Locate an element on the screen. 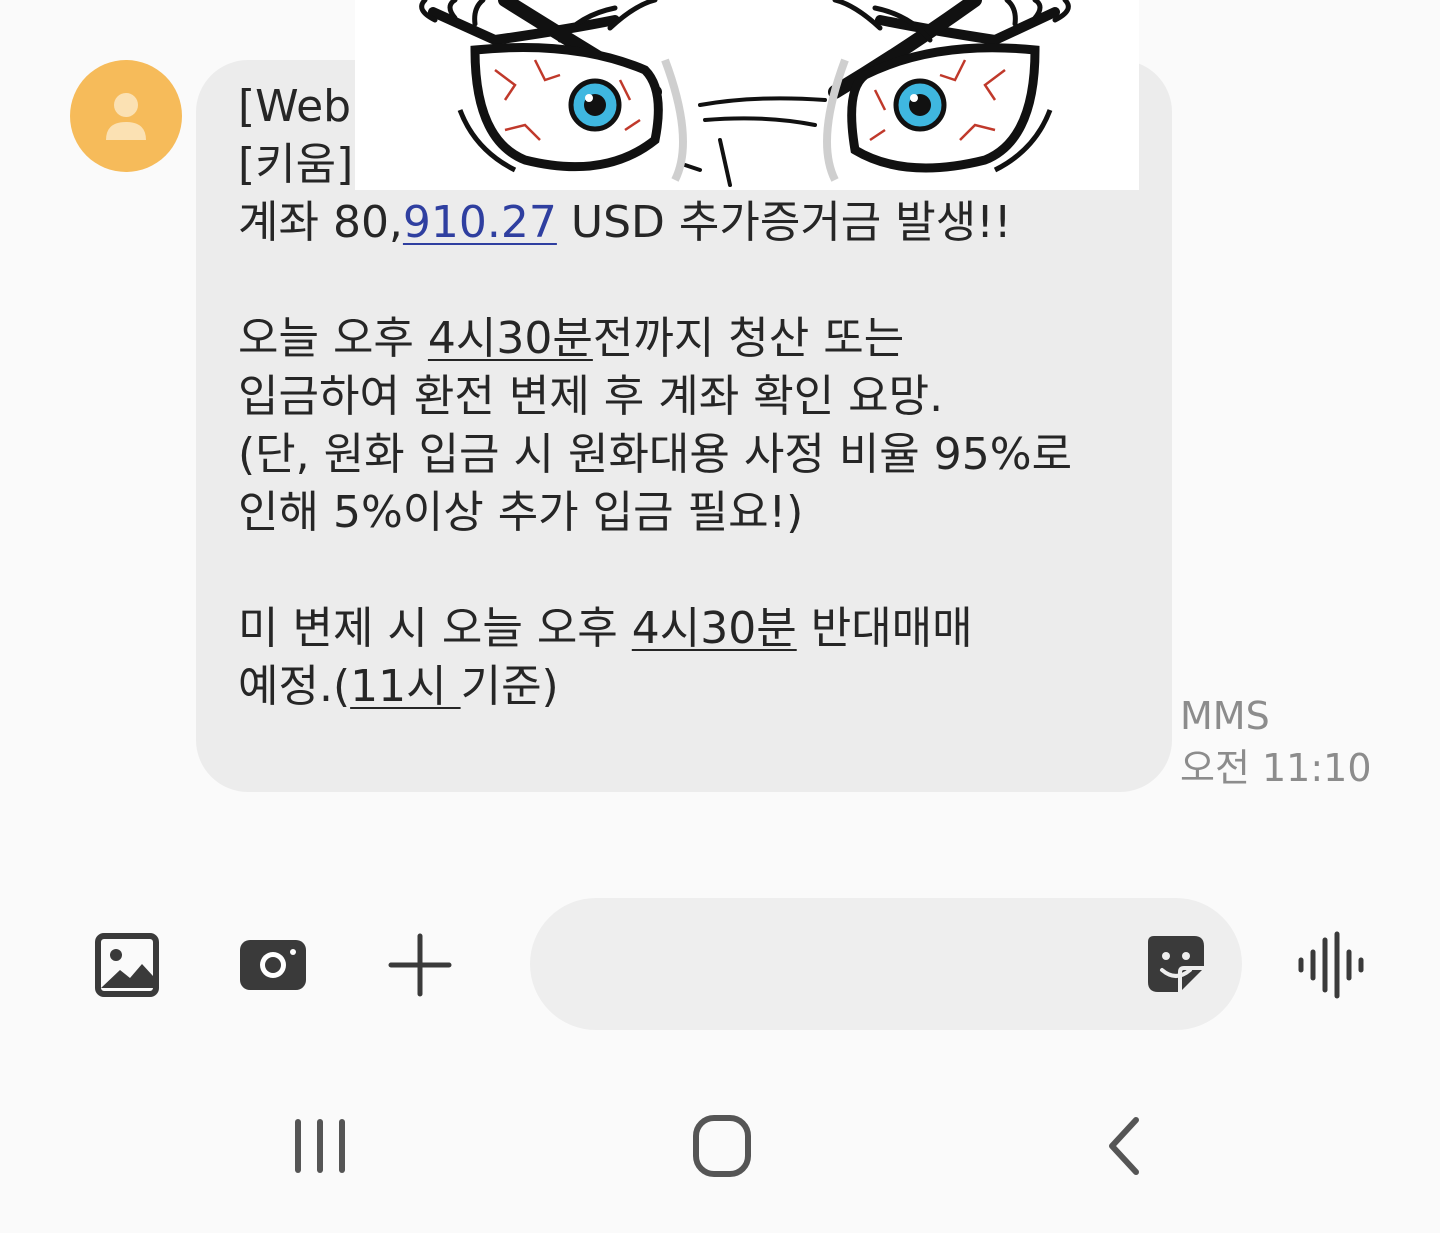 Image resolution: width=1440 pixels, height=1233 pixels. home-icon is located at coordinates (722, 1146).